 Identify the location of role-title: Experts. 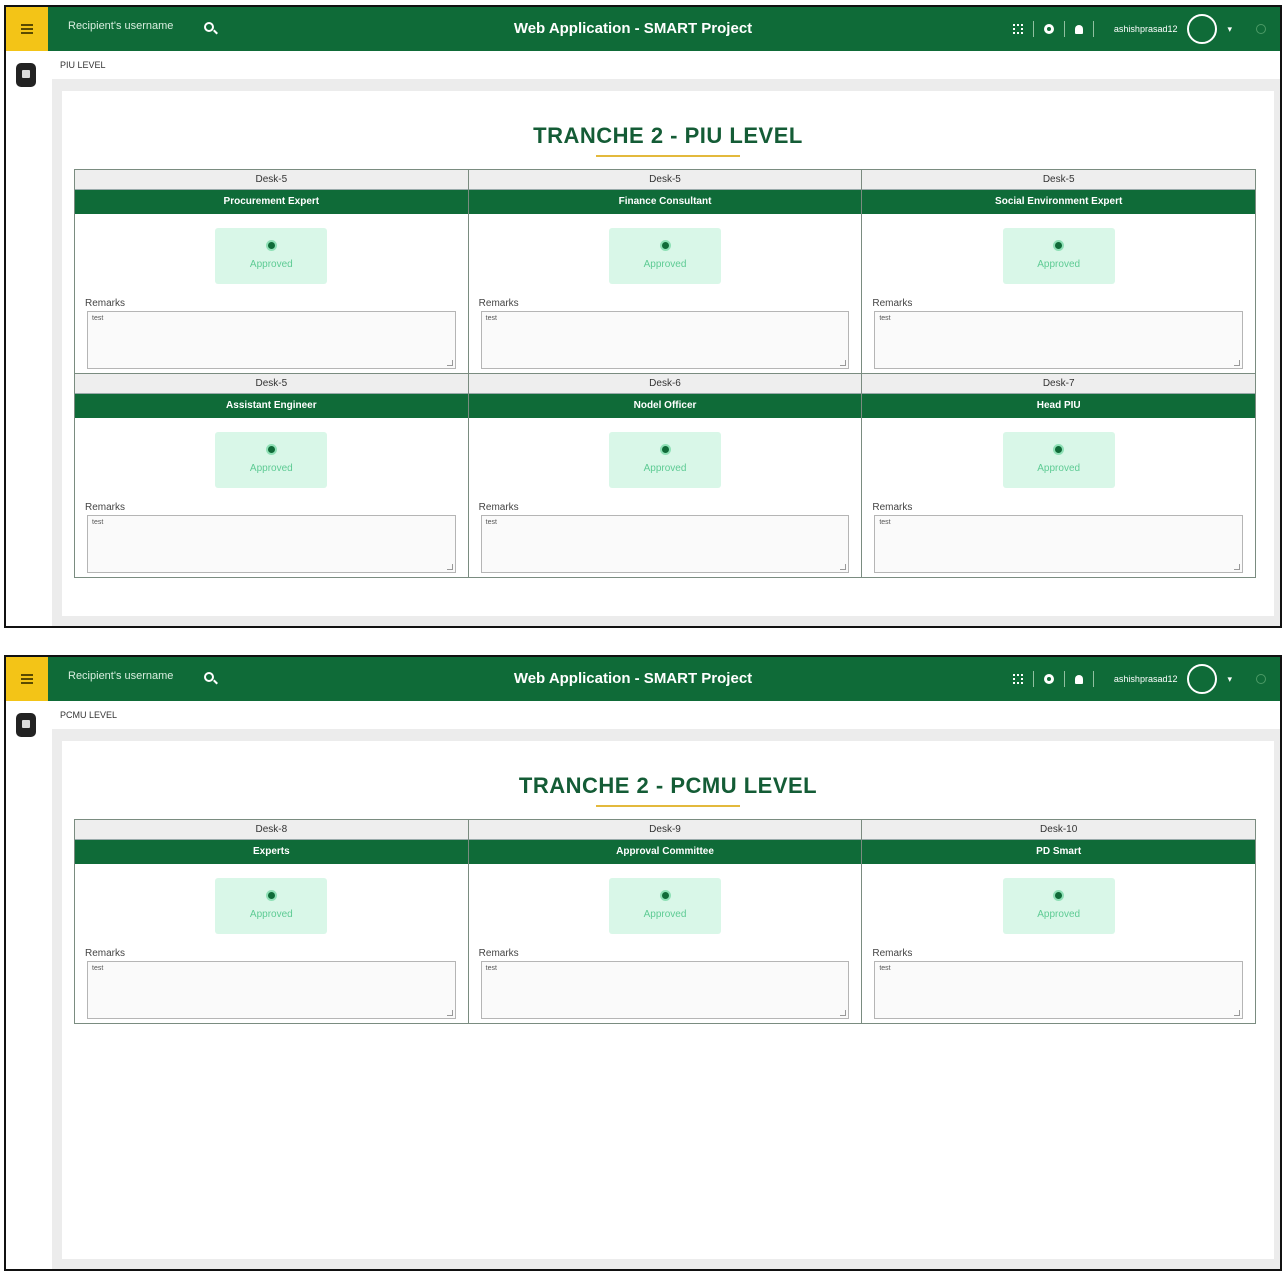
(271, 852).